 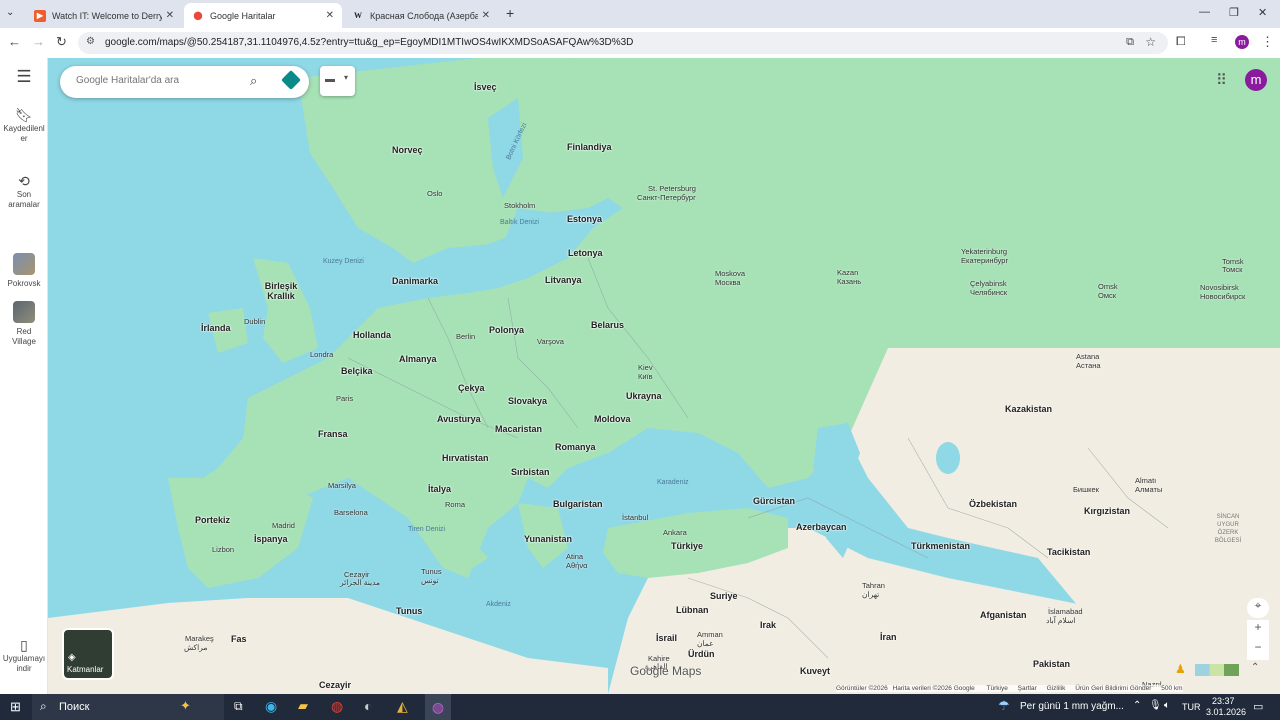 I want to click on tab-watch-it: ▶ Watch IT: Welcome to Derry Se ✕, so click(x=104, y=15).